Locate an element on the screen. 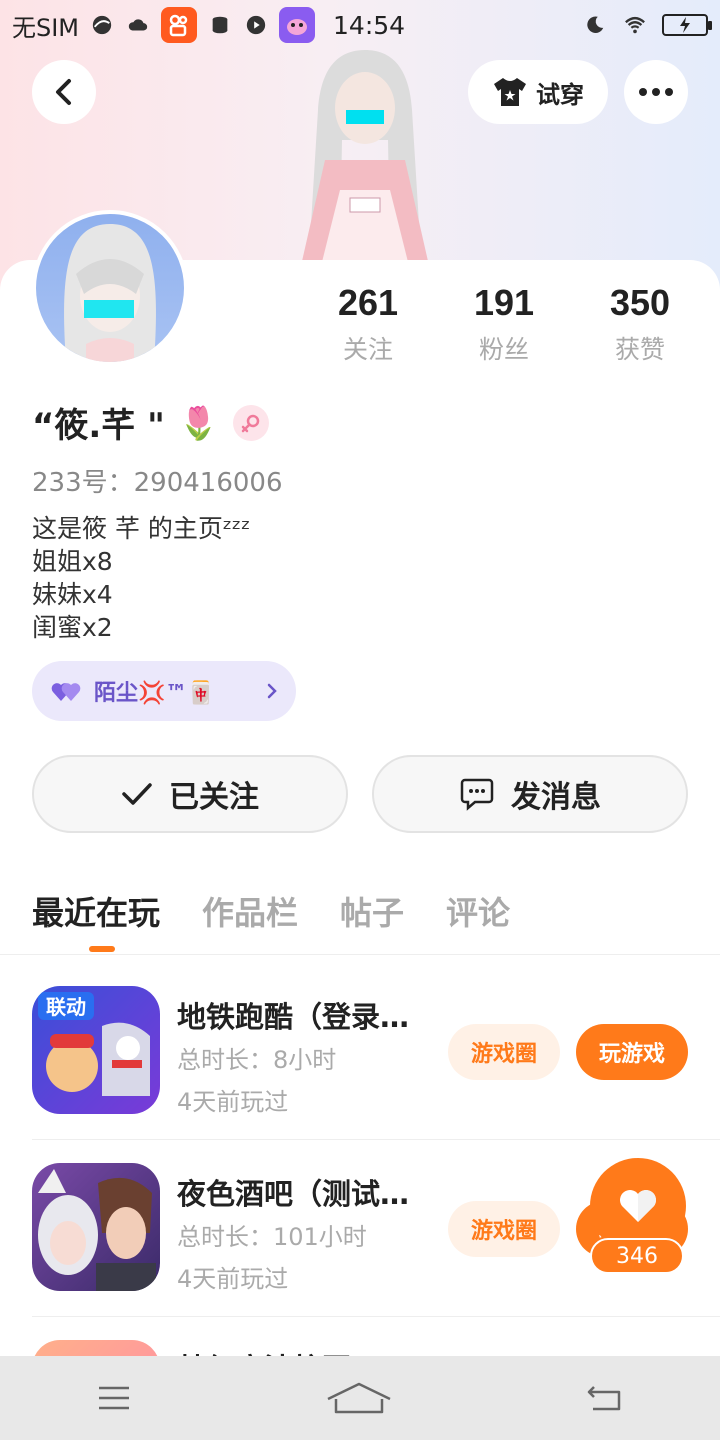 This screenshot has width=720, height=1440. following-count: 261 is located at coordinates (368, 302).